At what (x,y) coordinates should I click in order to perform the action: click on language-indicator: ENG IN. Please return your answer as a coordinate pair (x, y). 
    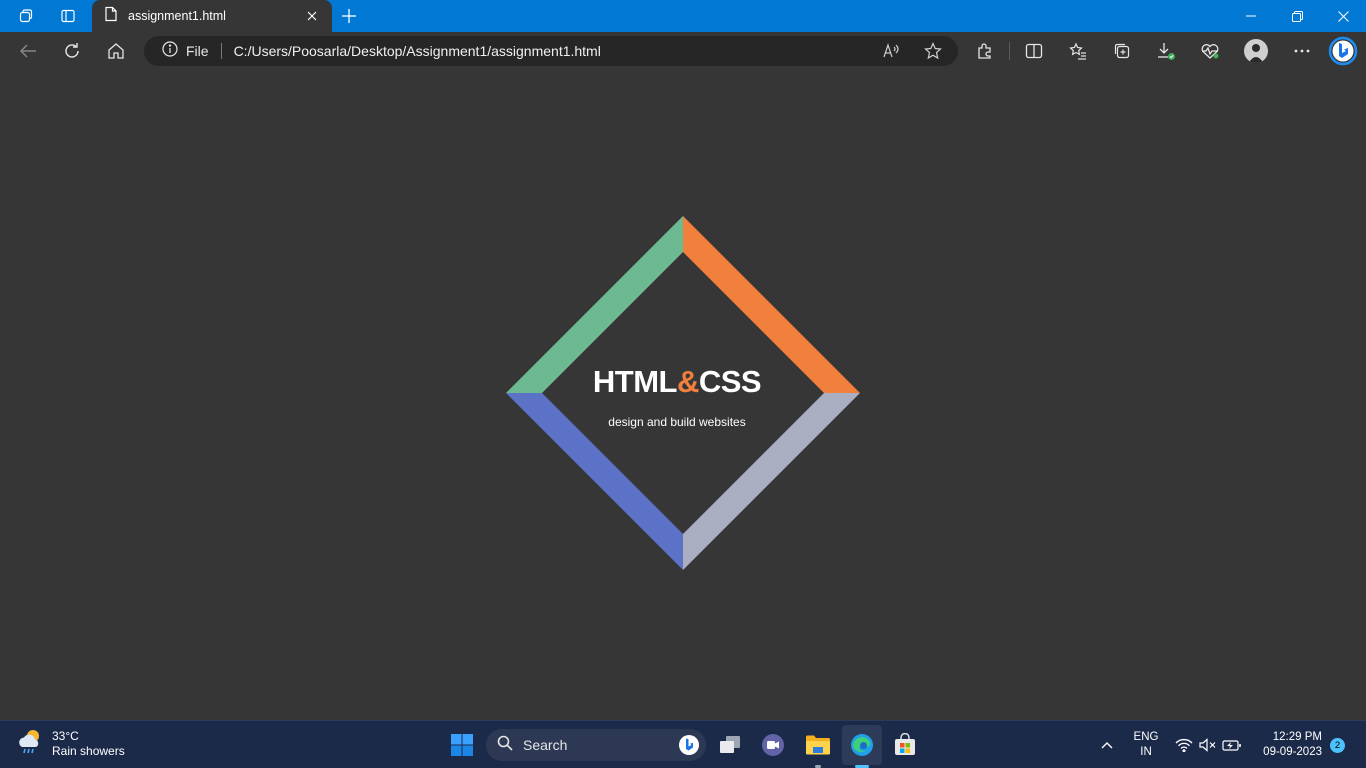
    Looking at the image, I should click on (1146, 745).